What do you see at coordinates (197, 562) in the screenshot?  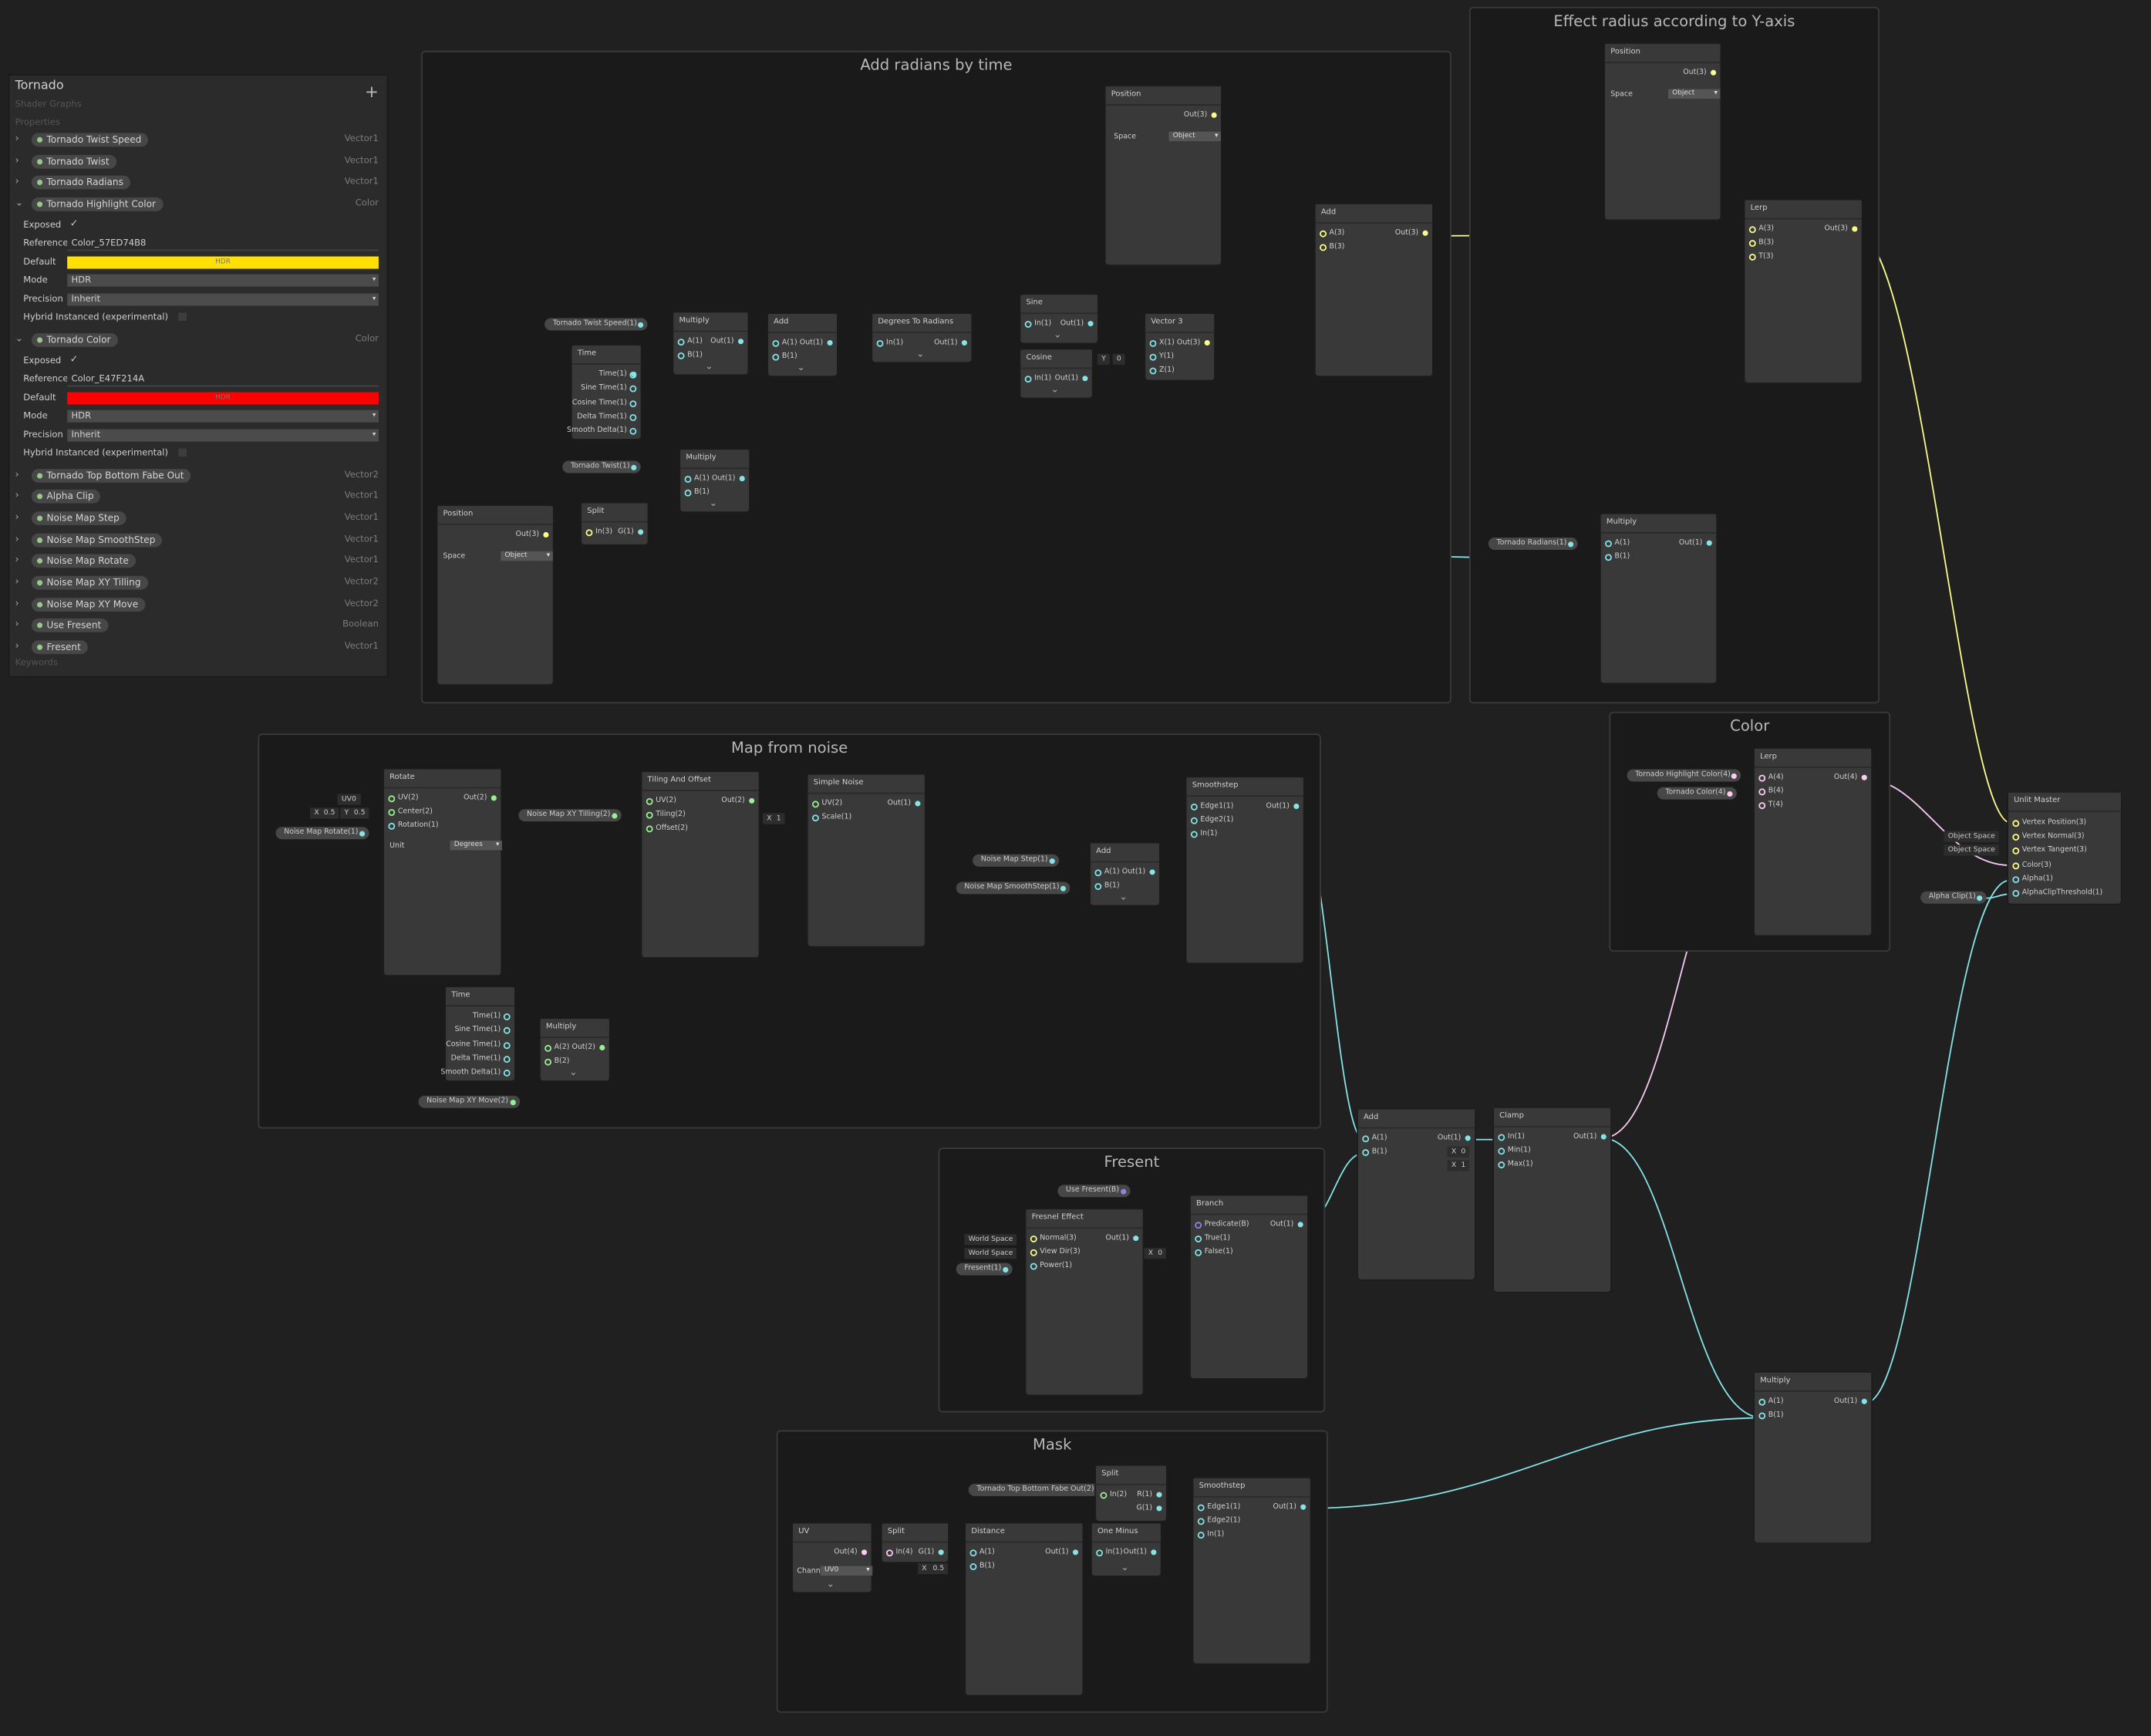 I see `property-row: › Noise Map Rotate Vector1` at bounding box center [197, 562].